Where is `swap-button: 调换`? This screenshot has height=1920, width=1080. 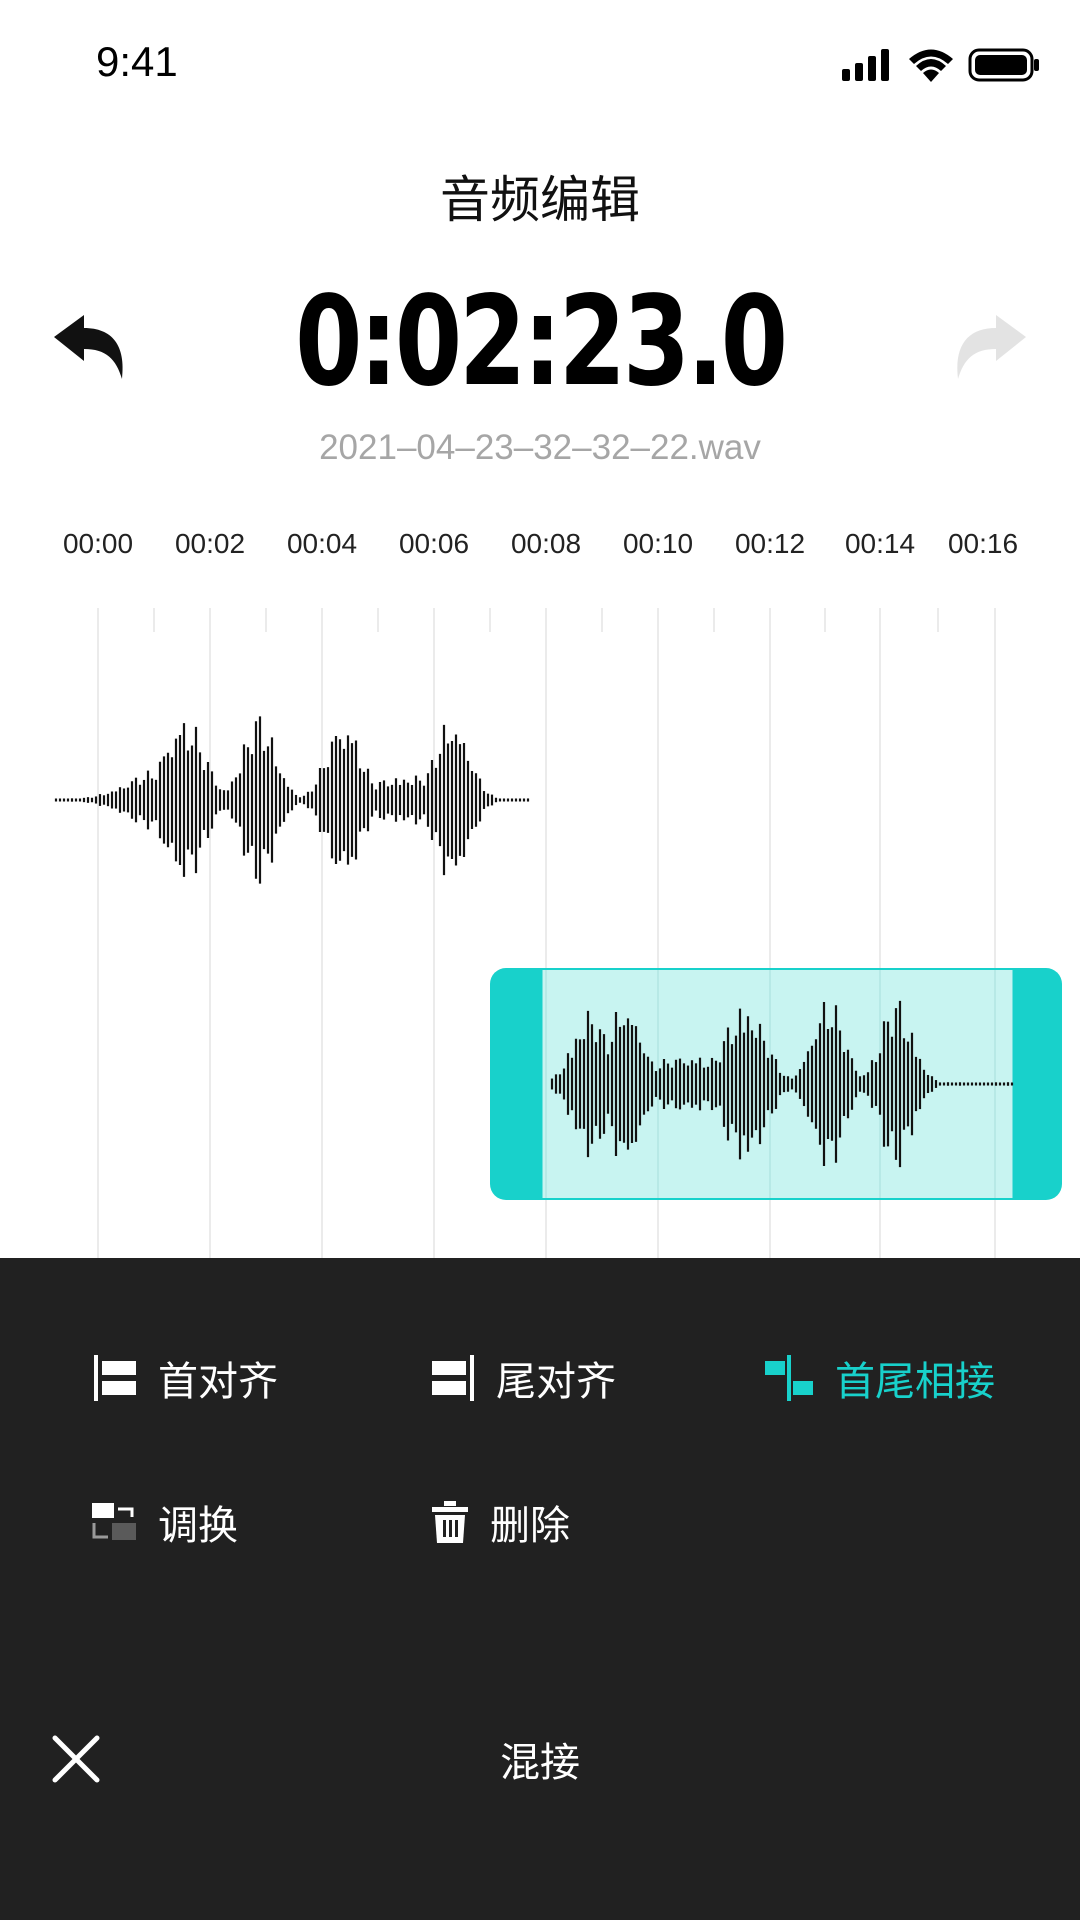 swap-button: 调换 is located at coordinates (165, 1522).